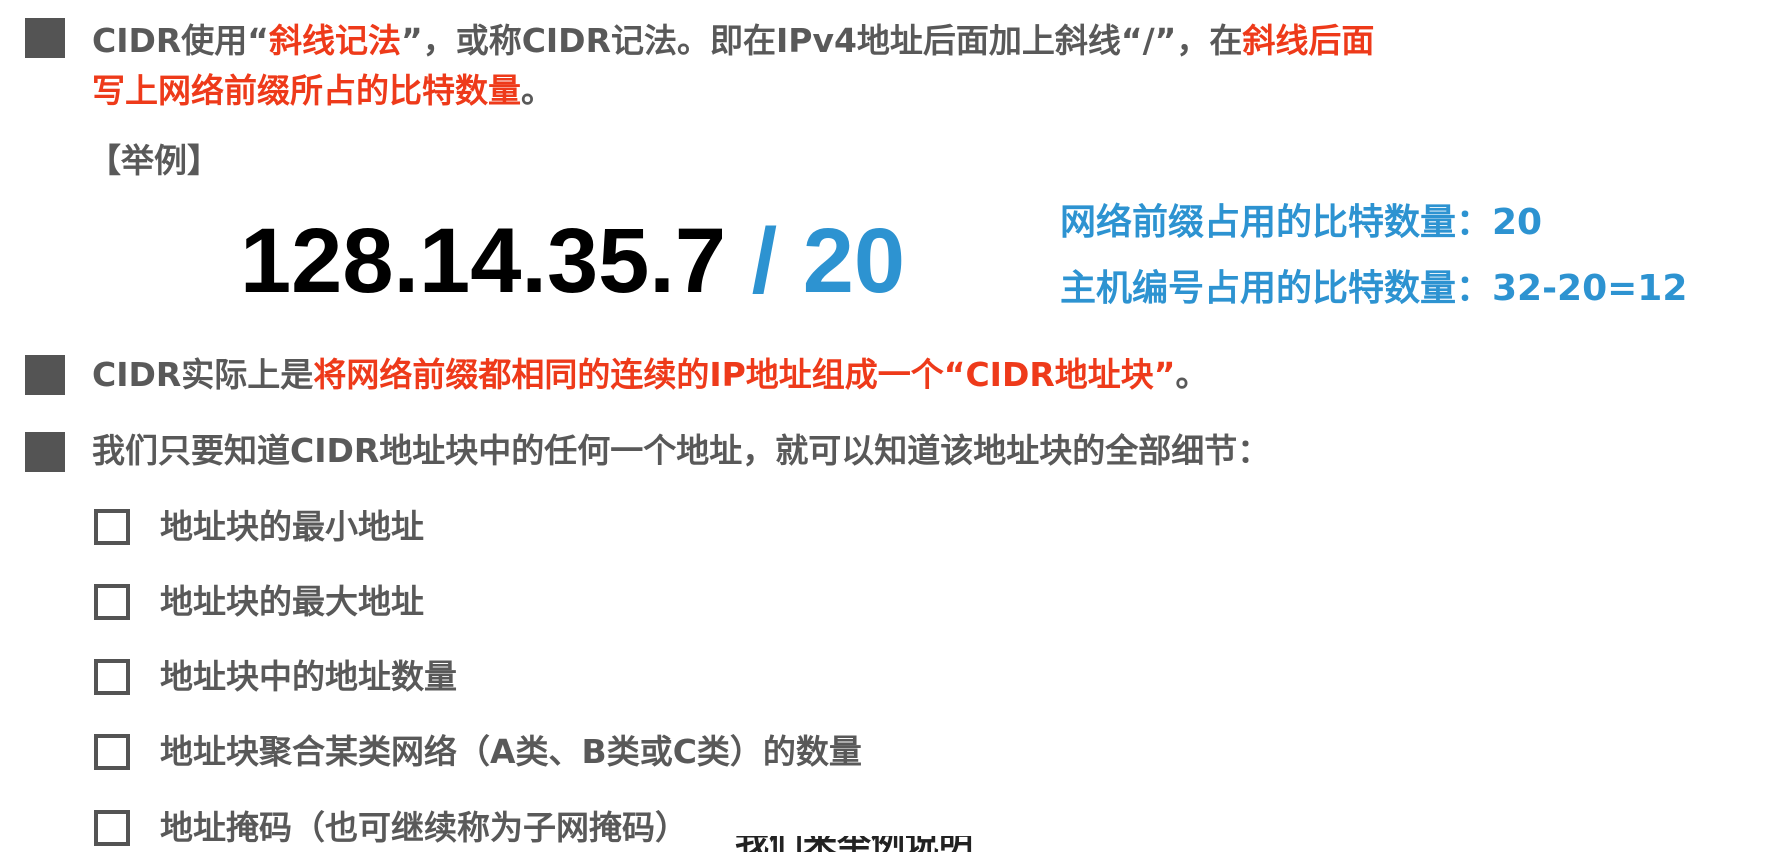  I want to click on note-prefix-bits: 网络前缀占用的比特数量：20, so click(1301, 222).